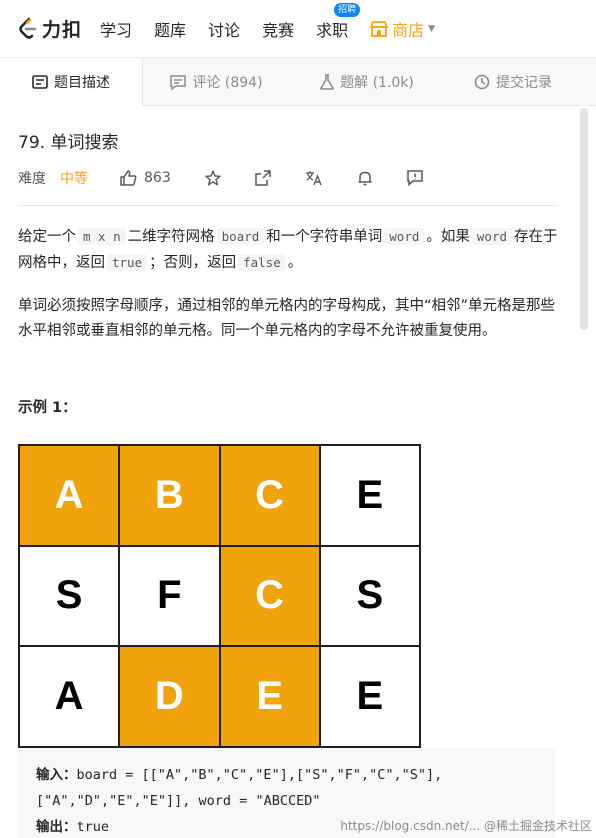  I want to click on brand-name: 力扣, so click(62, 30).